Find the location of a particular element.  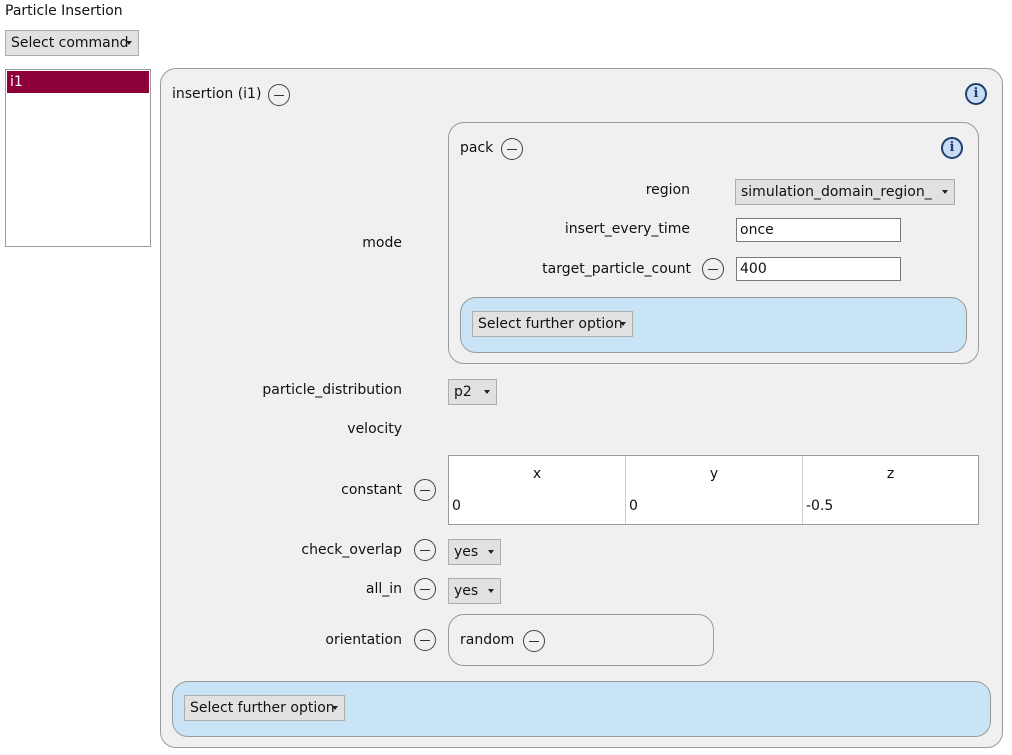

particle-distribution-value: p2 is located at coordinates (463, 392).